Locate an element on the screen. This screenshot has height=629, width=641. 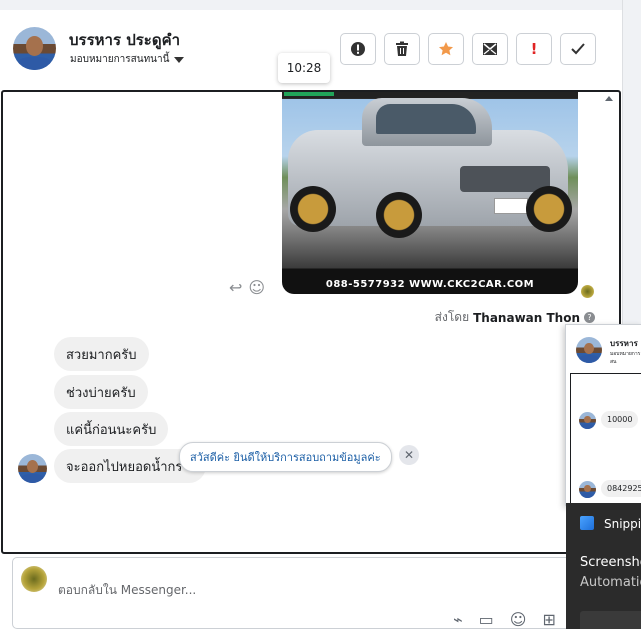
alert-circle-icon is located at coordinates (358, 49).